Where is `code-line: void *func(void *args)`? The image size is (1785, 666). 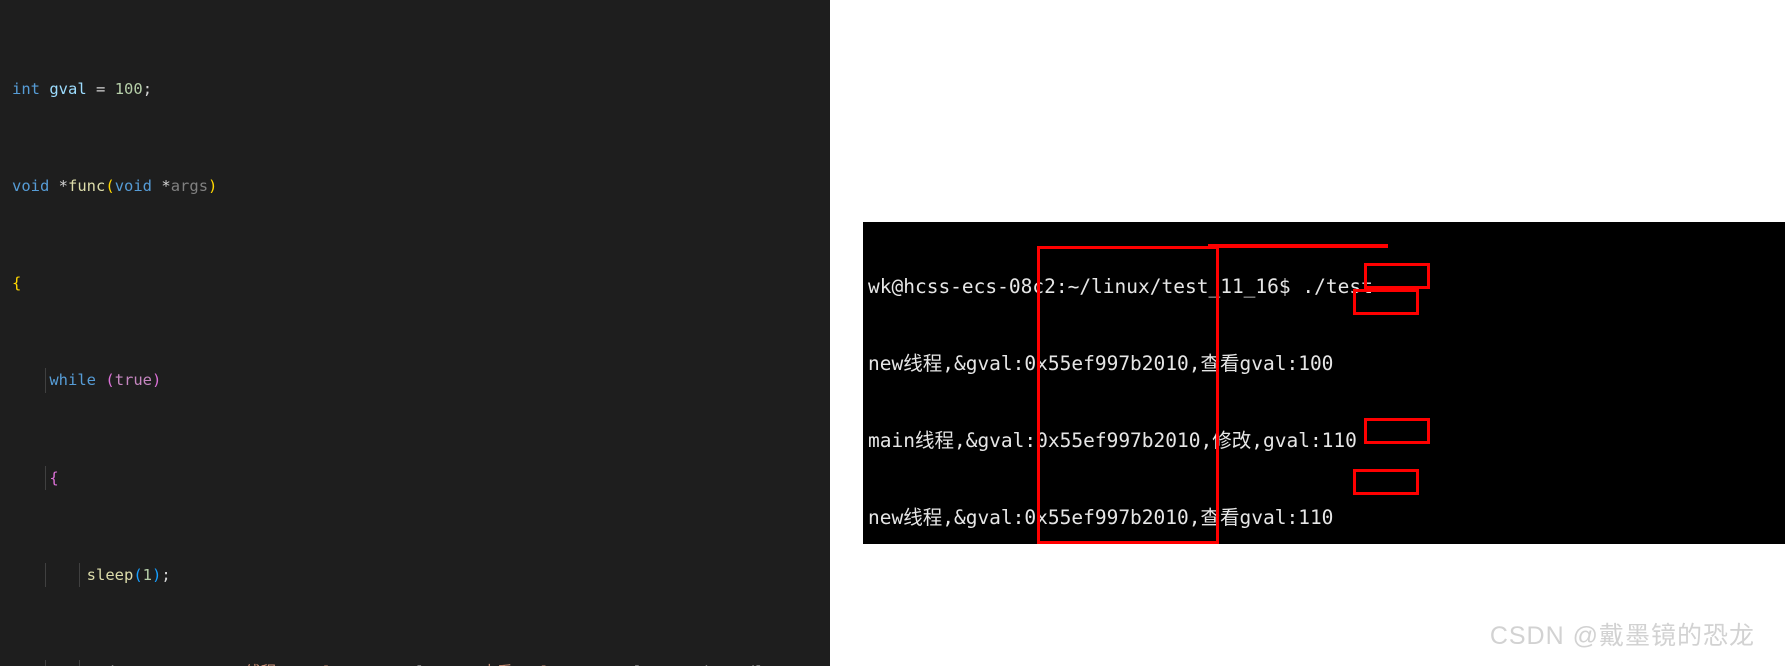
code-line: void *func(void *args) is located at coordinates (115, 186).